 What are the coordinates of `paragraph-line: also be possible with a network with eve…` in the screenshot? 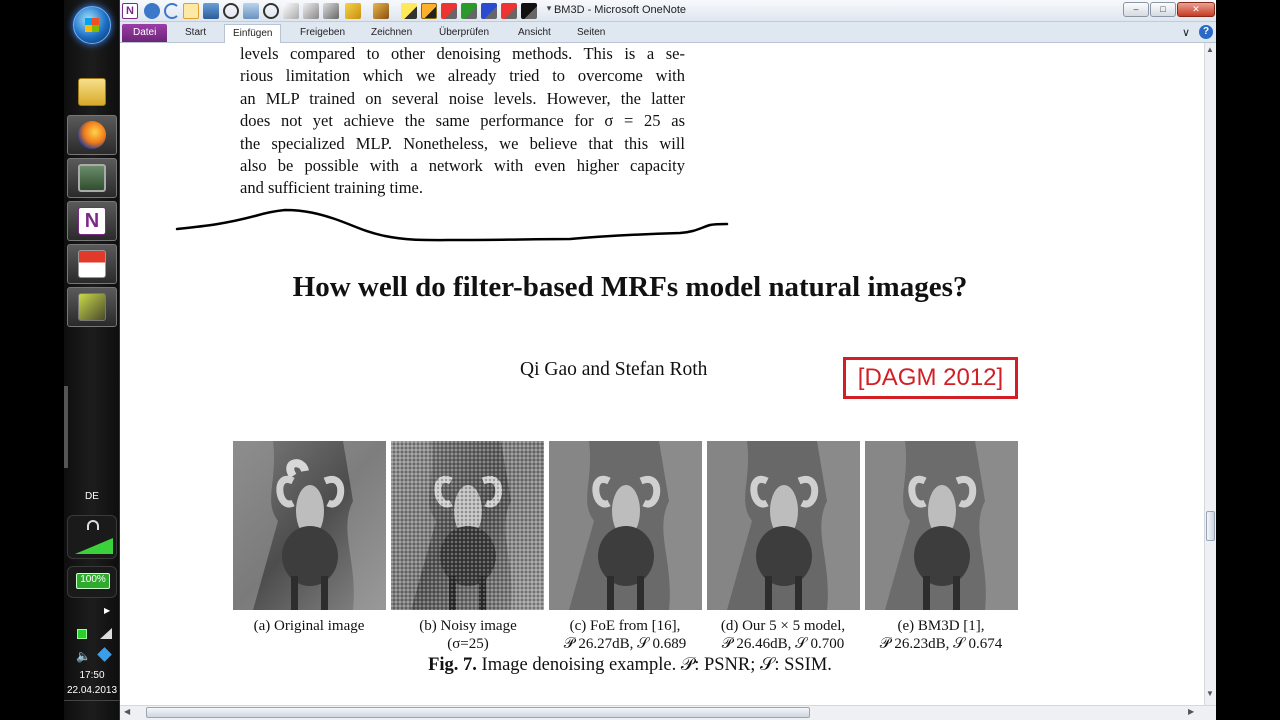 It's located at (462, 166).